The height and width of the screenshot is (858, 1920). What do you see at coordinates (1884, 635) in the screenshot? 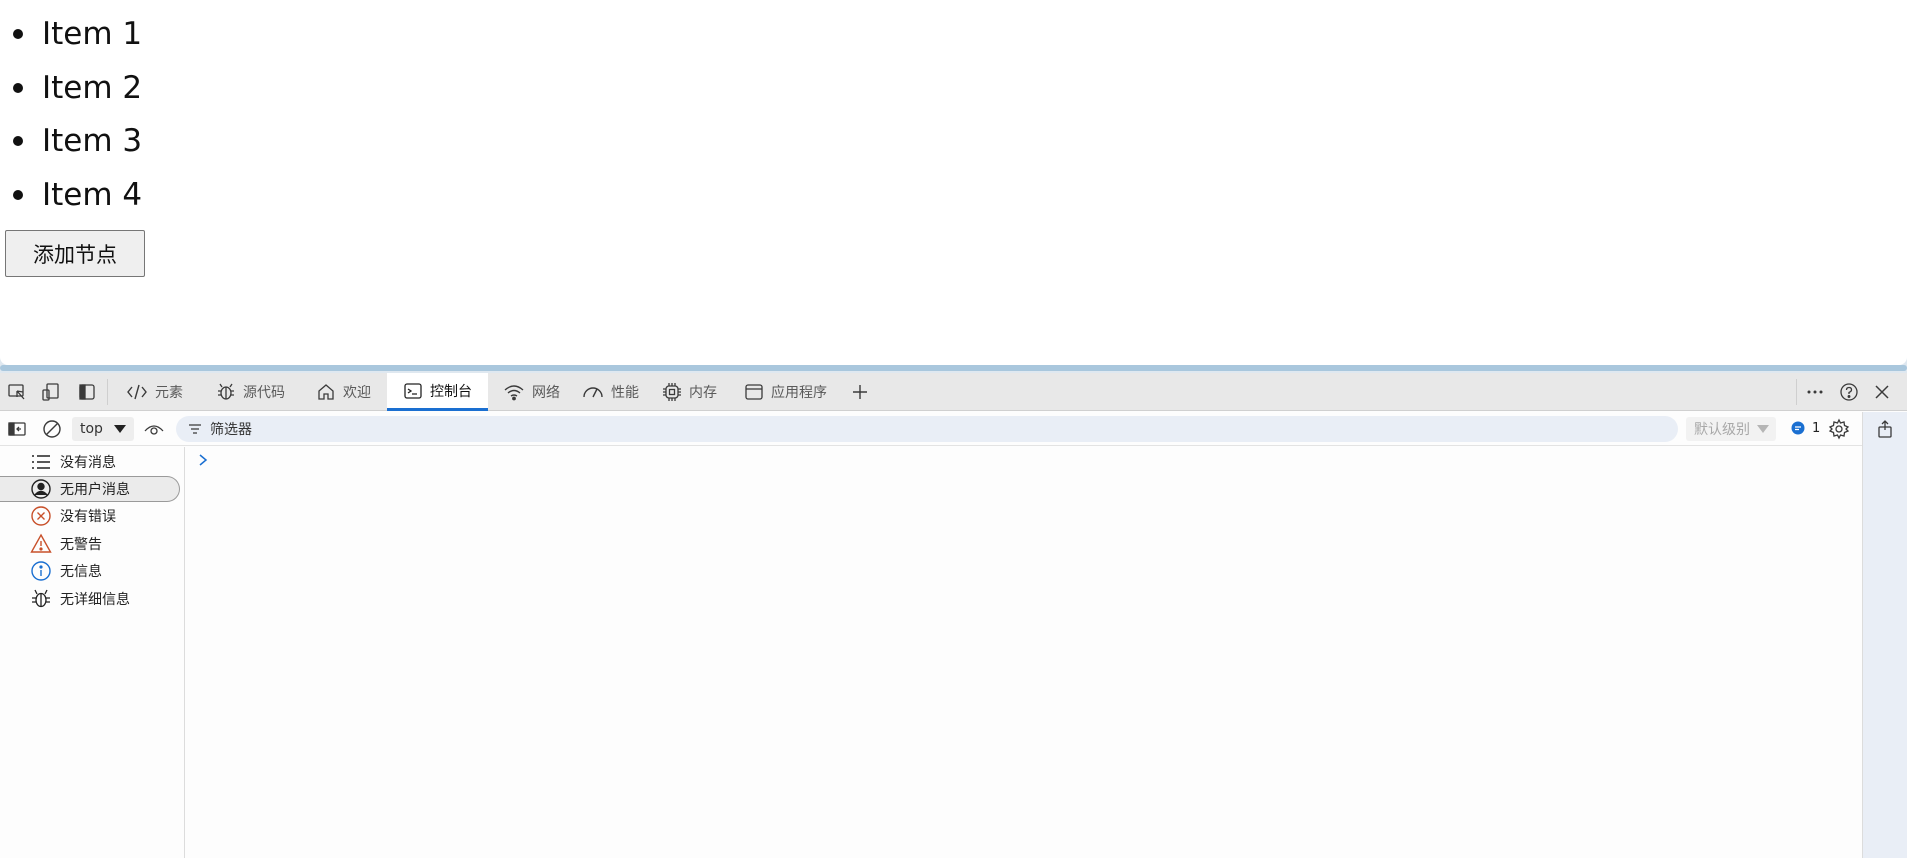
I see `devtools-activity-bar` at bounding box center [1884, 635].